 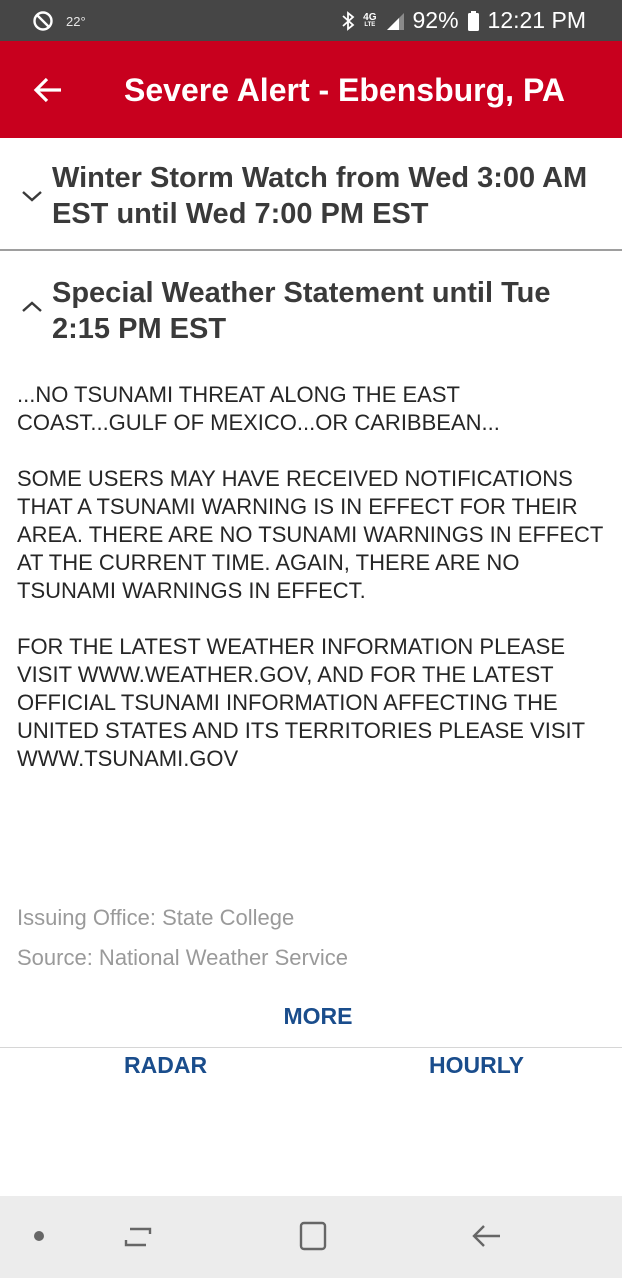 I want to click on network-sub-label: LTE, so click(x=370, y=24).